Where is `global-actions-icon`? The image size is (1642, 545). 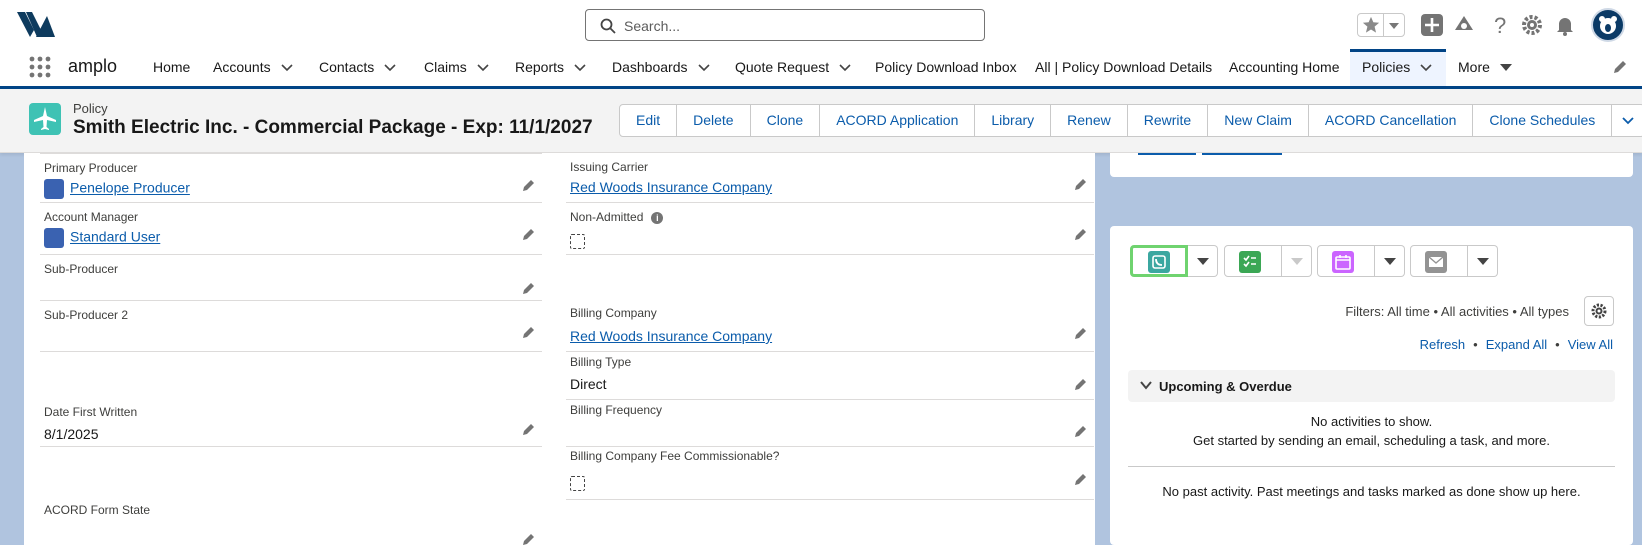
global-actions-icon is located at coordinates (1432, 25).